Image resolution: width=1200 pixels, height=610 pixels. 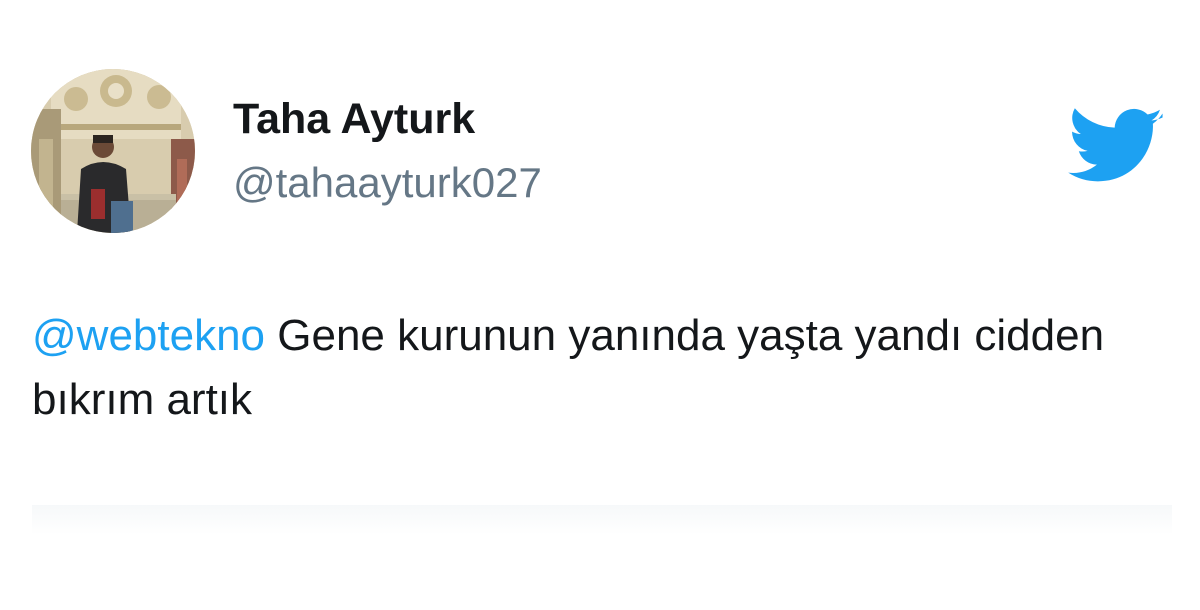 I want to click on twitter-bird-icon, so click(x=1116, y=148).